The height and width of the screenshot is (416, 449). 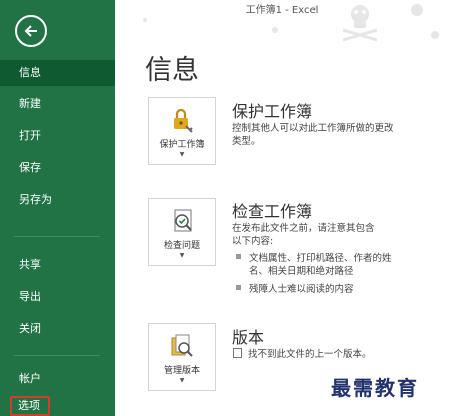 I want to click on check-for-issues-button: 检查问题 ▼, so click(x=182, y=232).